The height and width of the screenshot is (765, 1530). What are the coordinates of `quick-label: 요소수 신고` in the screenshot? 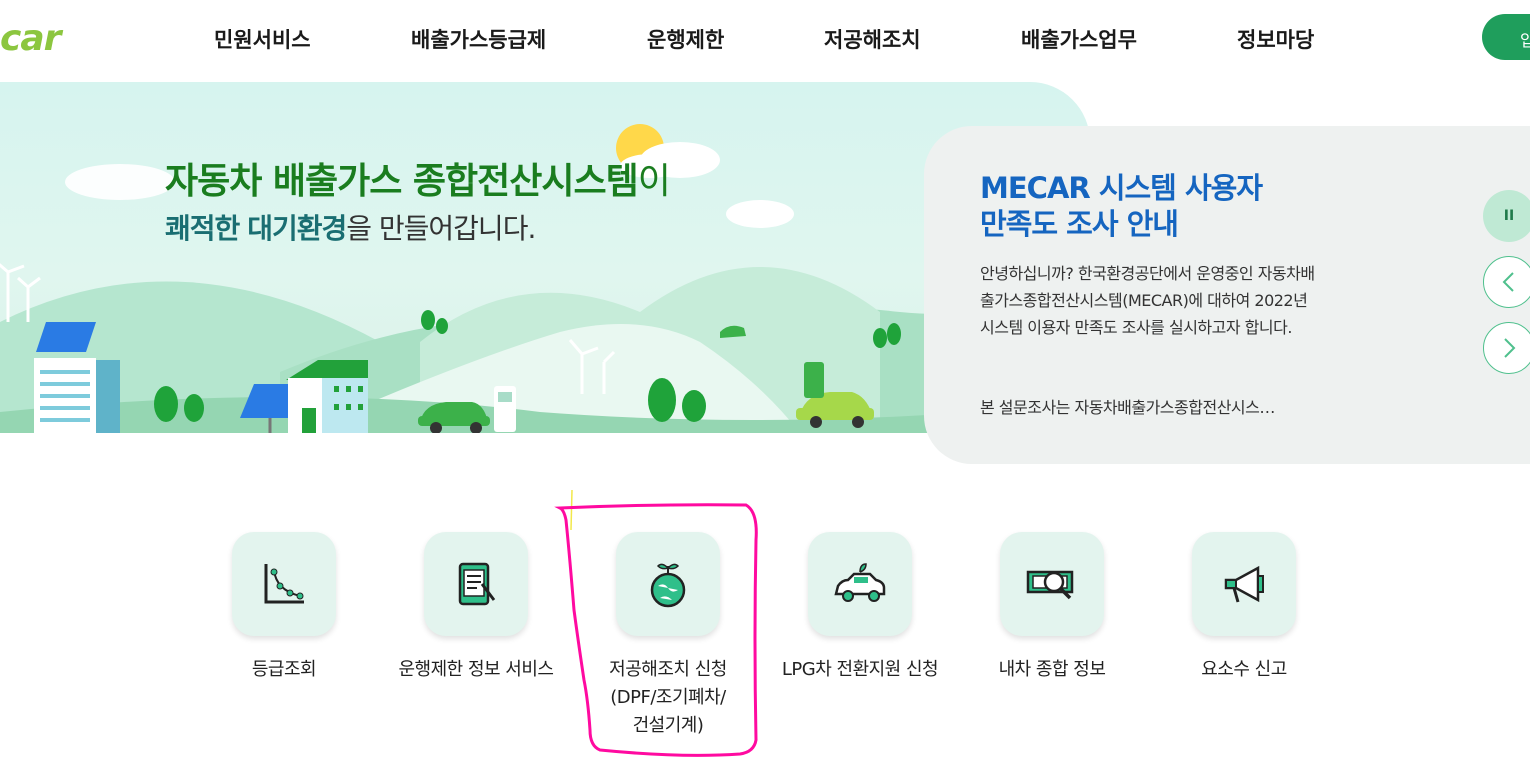 It's located at (1244, 670).